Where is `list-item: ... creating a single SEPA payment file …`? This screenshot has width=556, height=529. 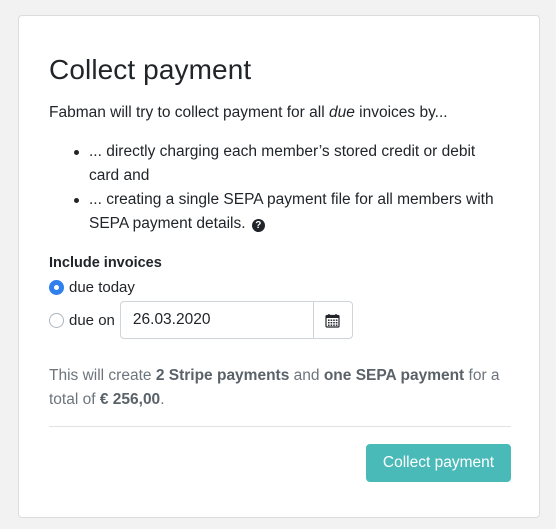 list-item: ... creating a single SEPA payment file … is located at coordinates (279, 212).